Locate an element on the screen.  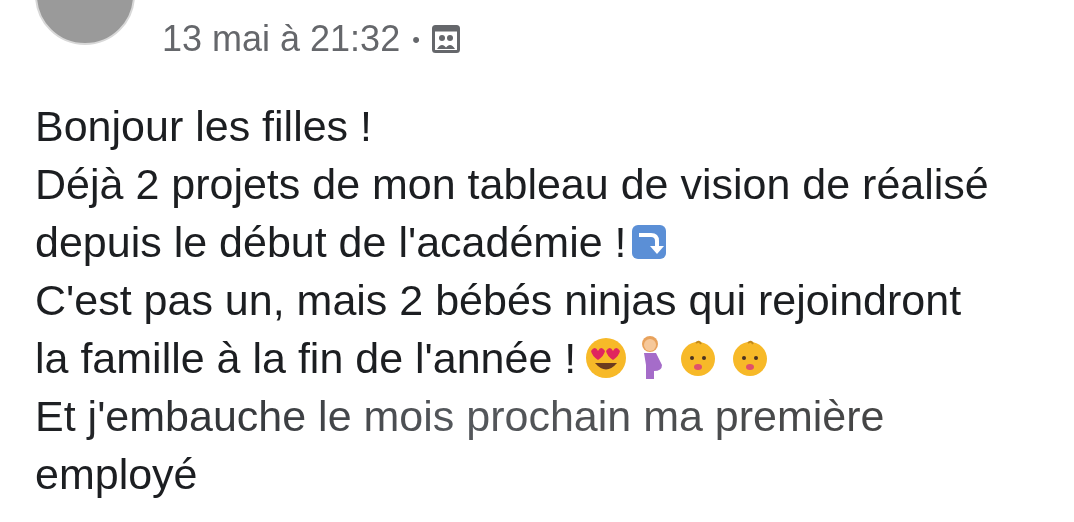
group-photo-icon is located at coordinates (445, 39).